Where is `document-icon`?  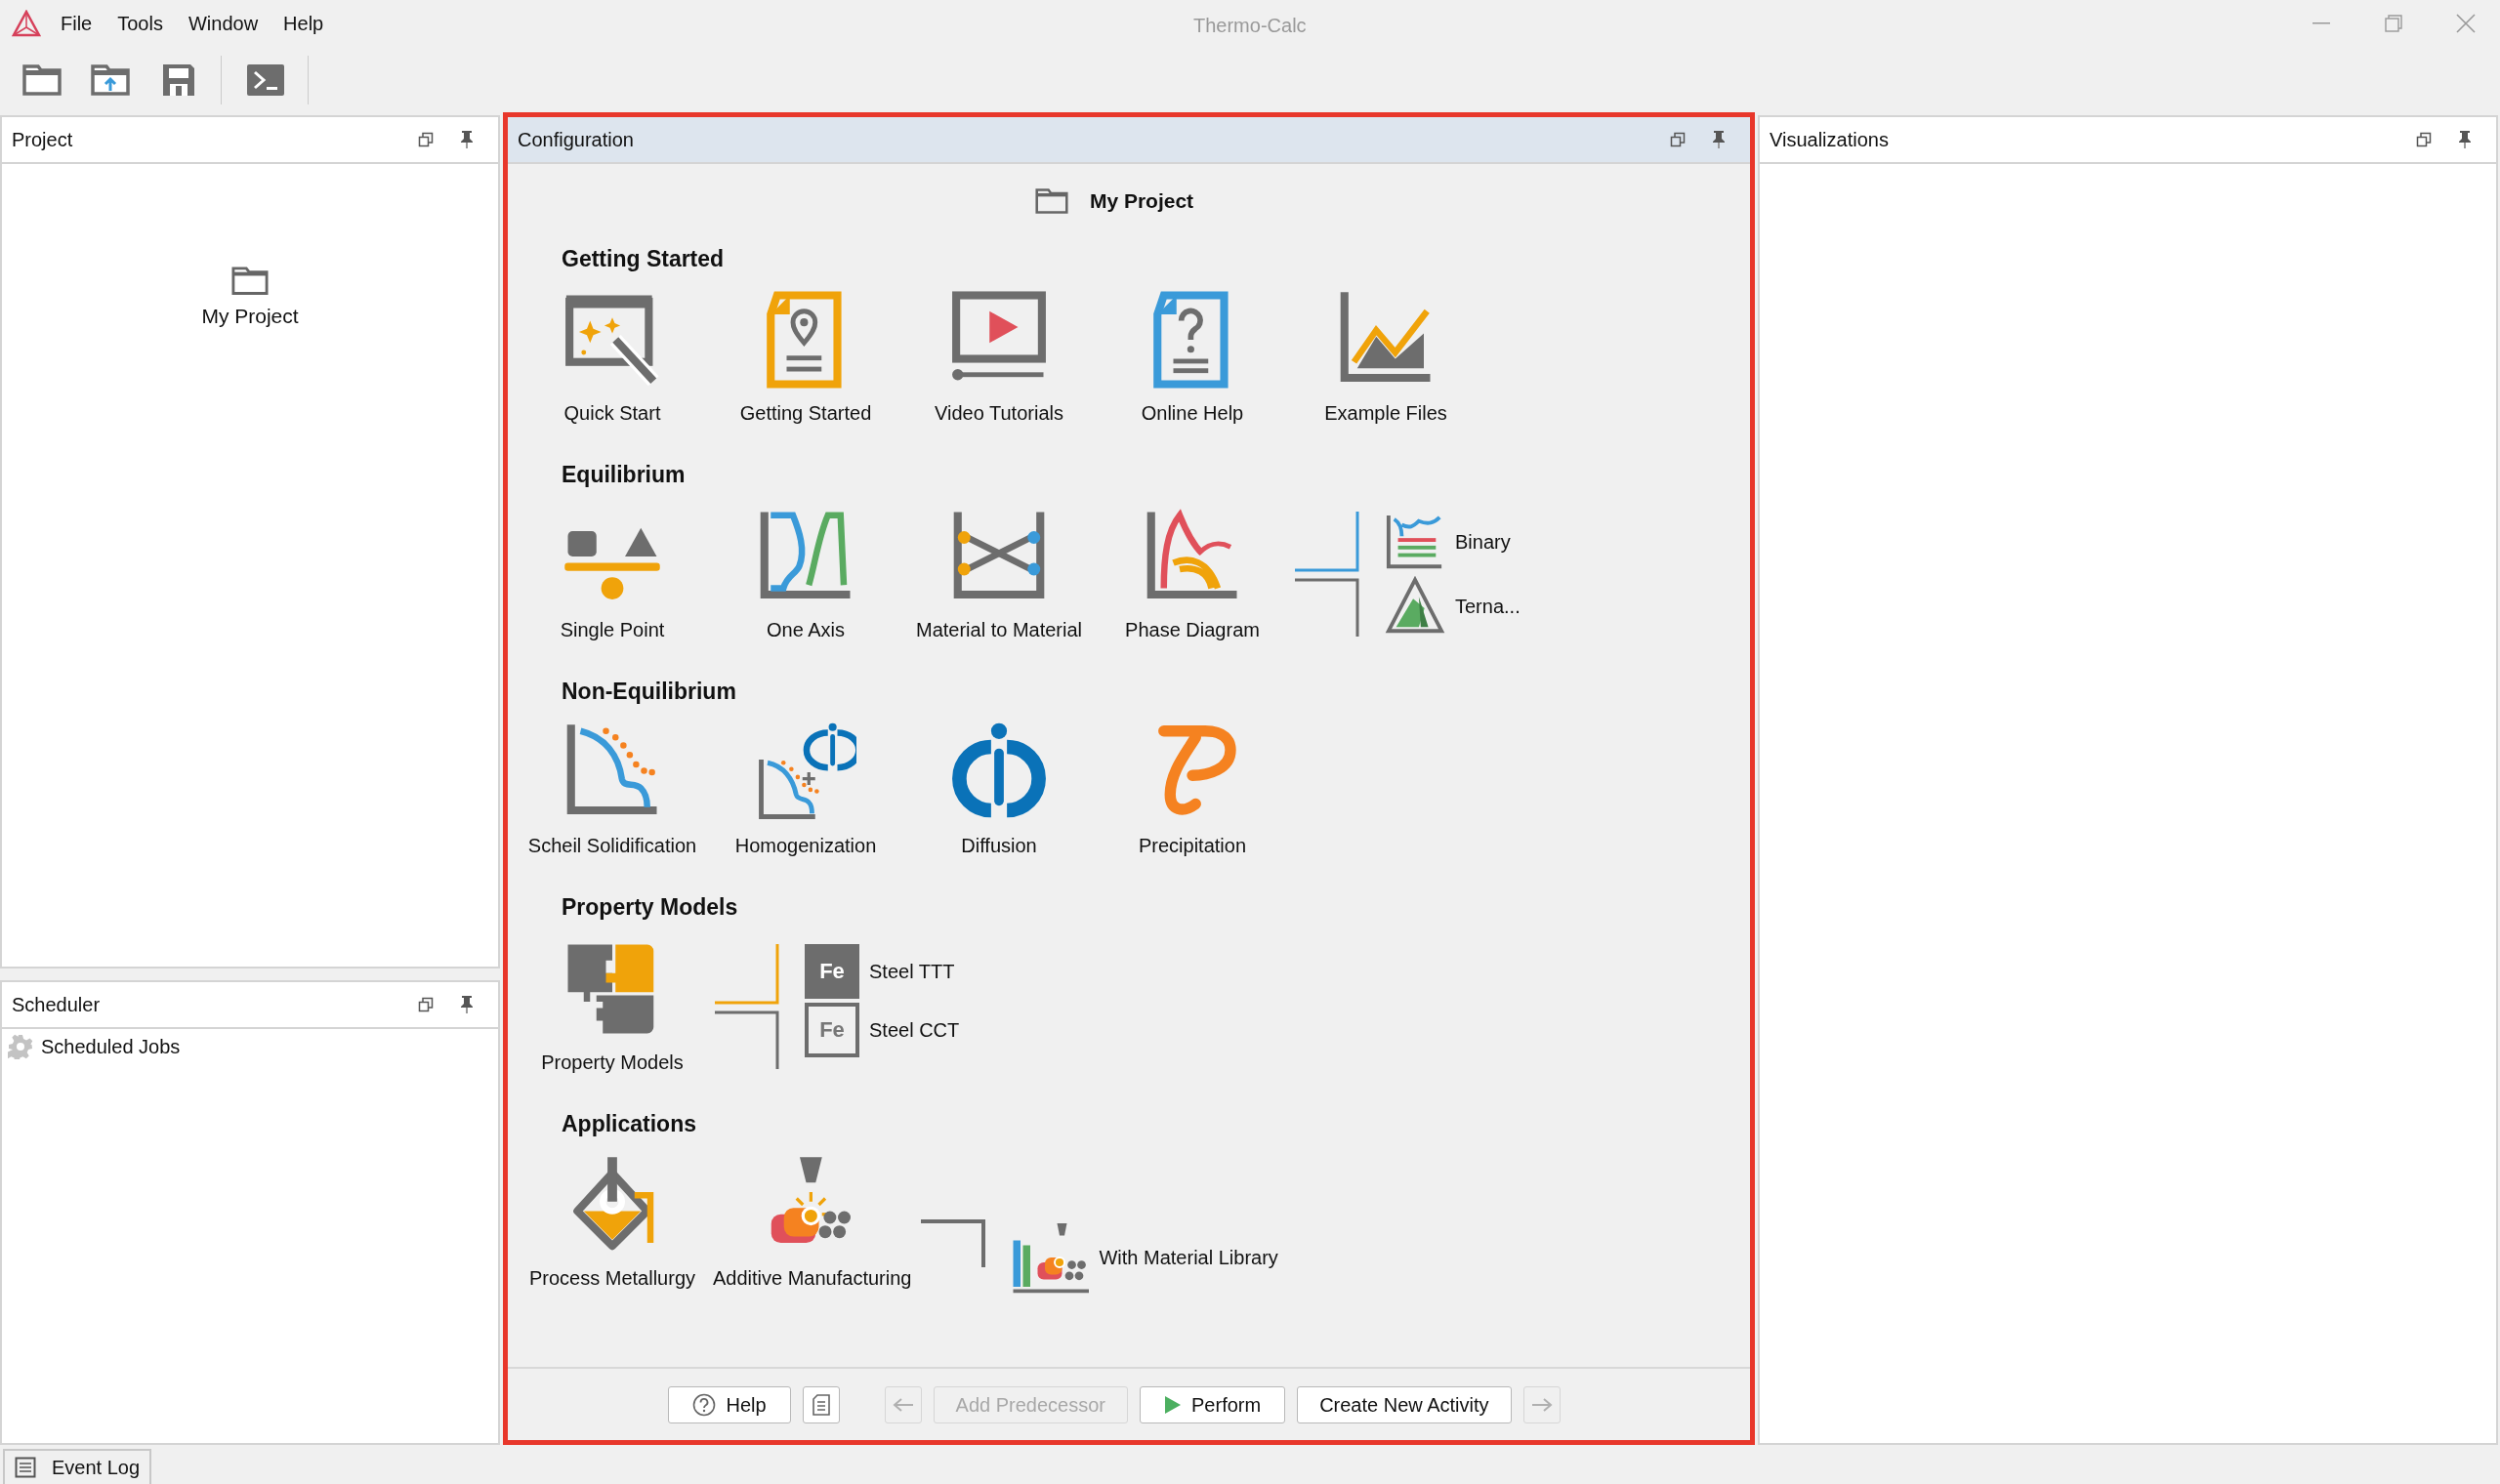
document-icon is located at coordinates (821, 1405).